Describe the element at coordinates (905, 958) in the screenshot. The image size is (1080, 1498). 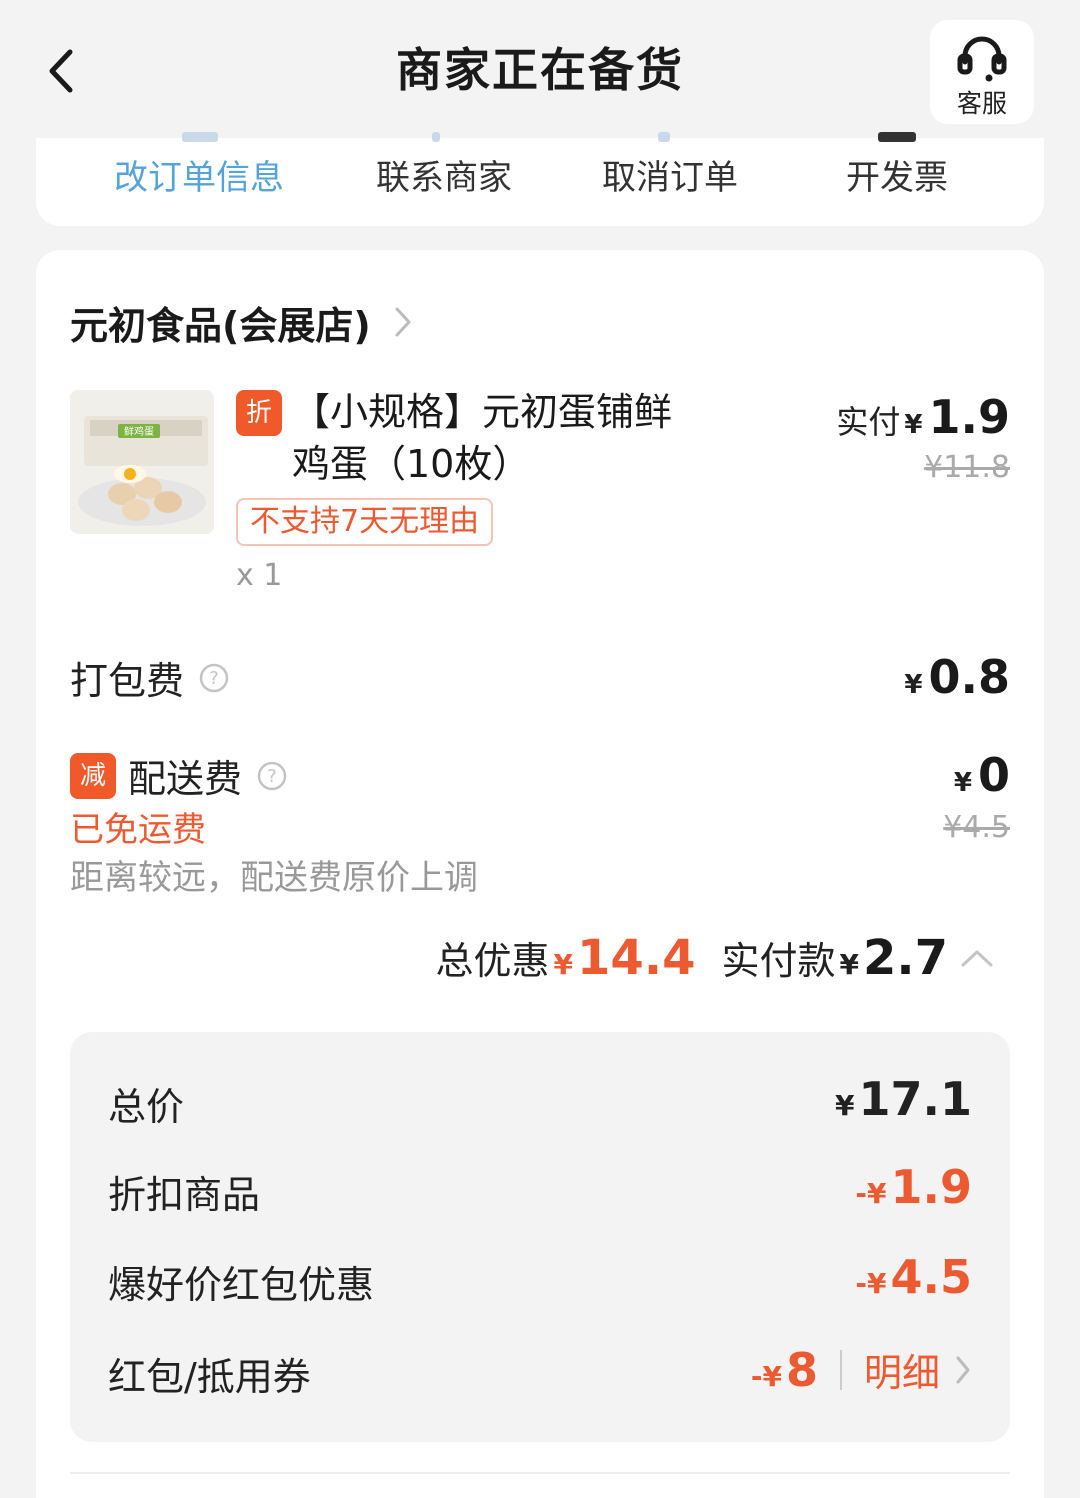
I see `paid-total-value: 2.7` at that location.